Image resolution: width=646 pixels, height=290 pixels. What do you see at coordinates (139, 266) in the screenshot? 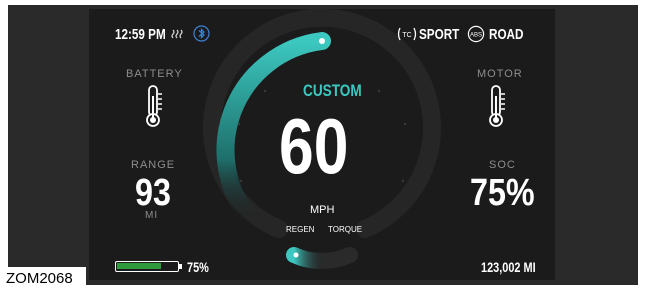
I see `battery-gauge-fill` at bounding box center [139, 266].